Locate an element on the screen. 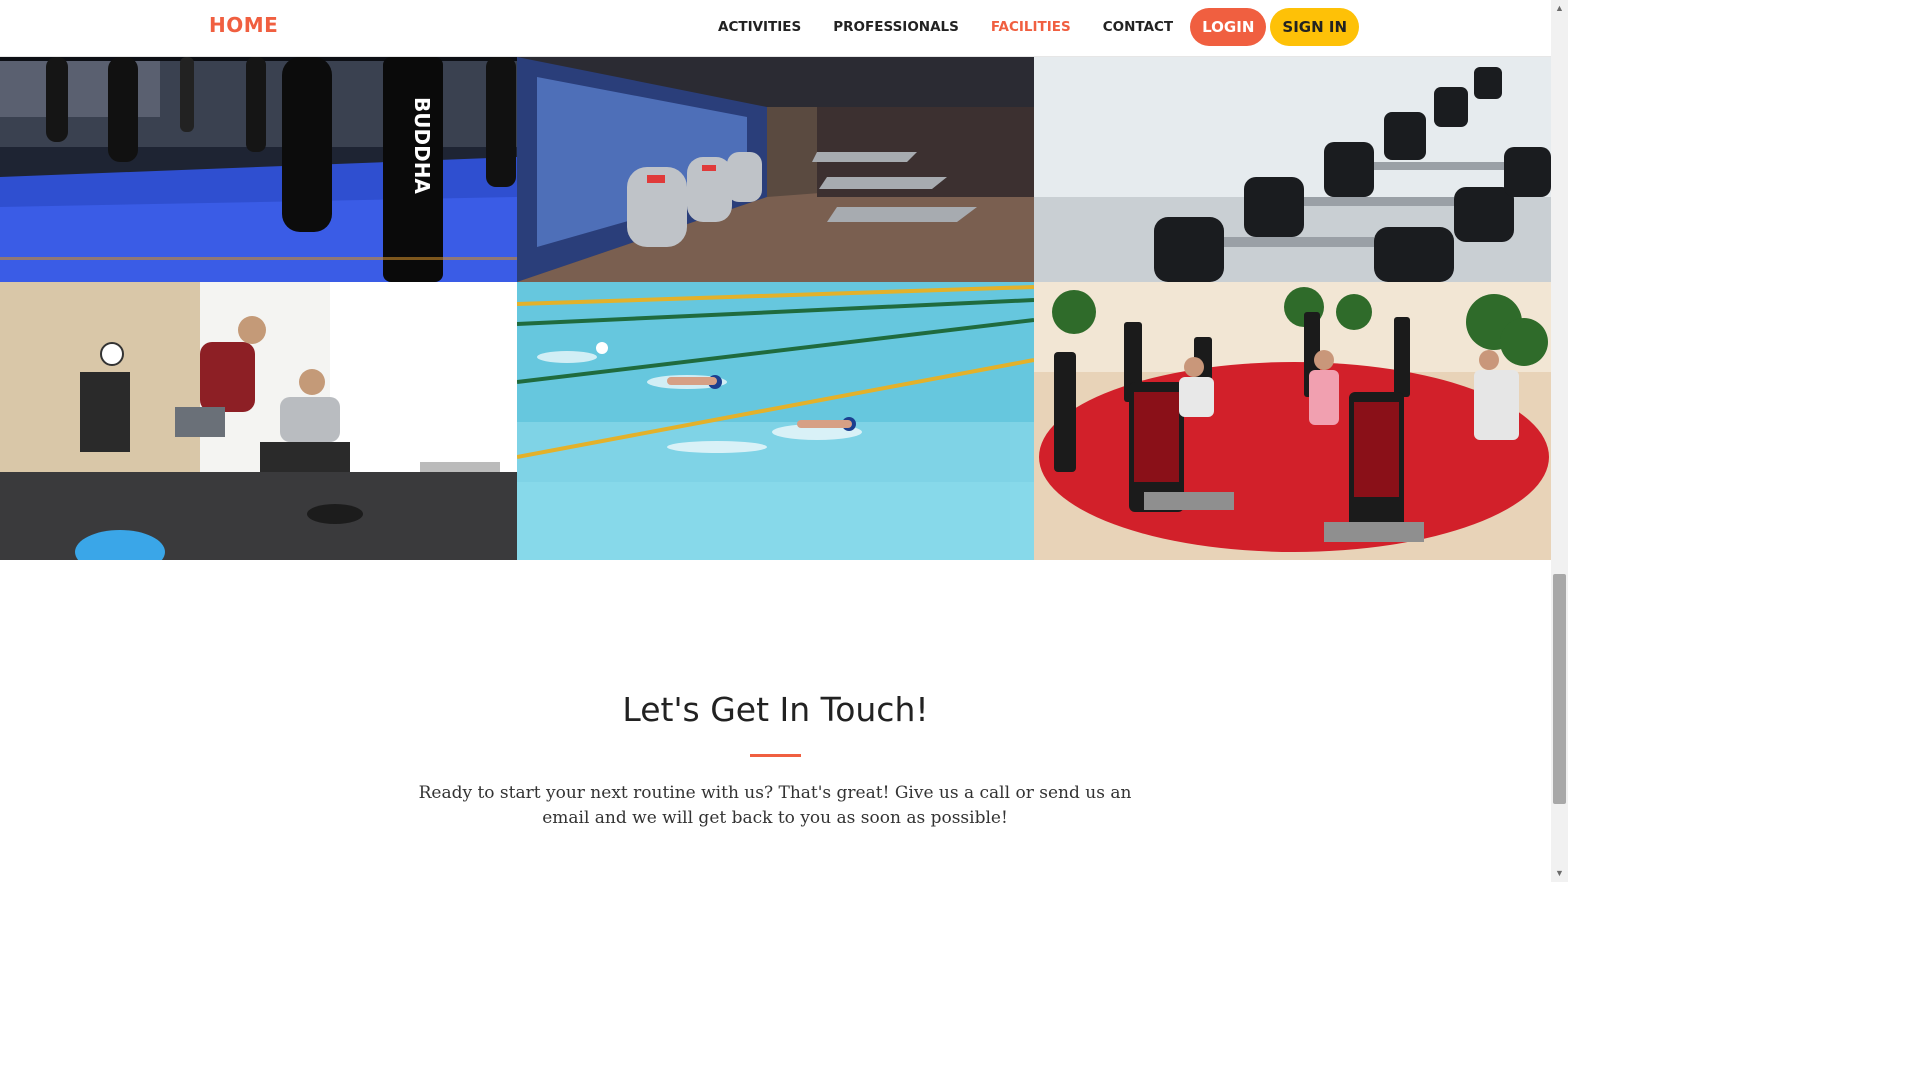  nav-link-contact: CONTACT is located at coordinates (1138, 27).